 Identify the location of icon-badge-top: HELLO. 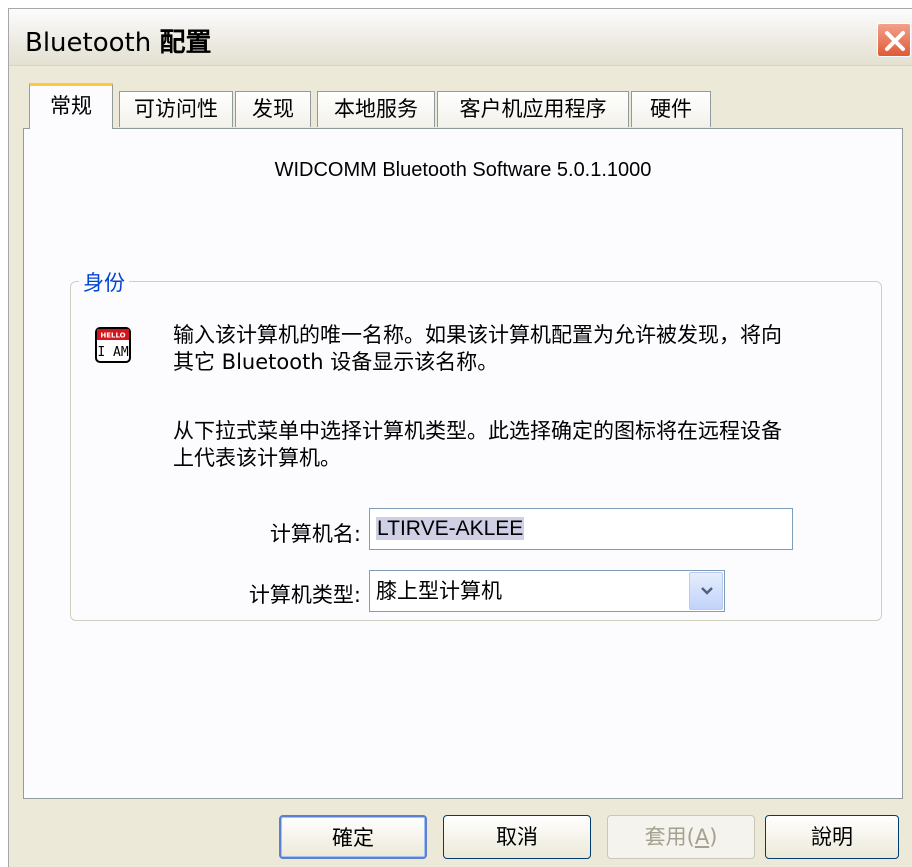
(112, 336).